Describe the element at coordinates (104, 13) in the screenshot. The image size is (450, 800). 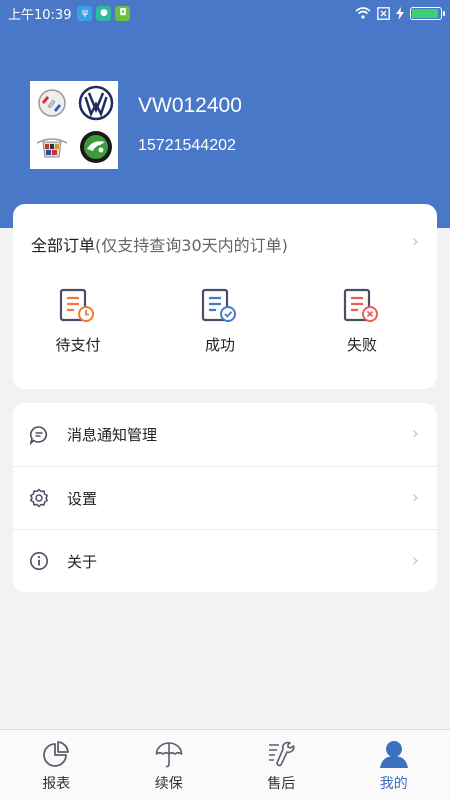
I see `app-notification-icon: ●` at that location.